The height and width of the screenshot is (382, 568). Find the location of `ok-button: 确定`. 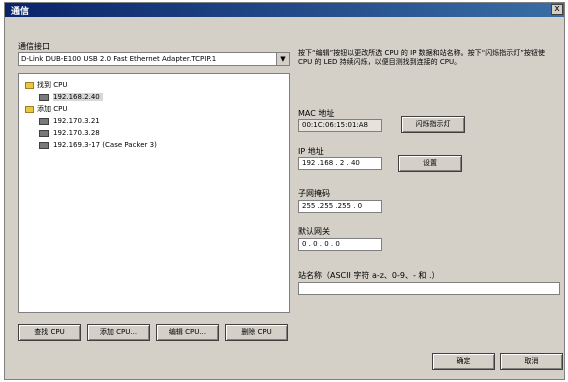

ok-button: 确定 is located at coordinates (463, 361).